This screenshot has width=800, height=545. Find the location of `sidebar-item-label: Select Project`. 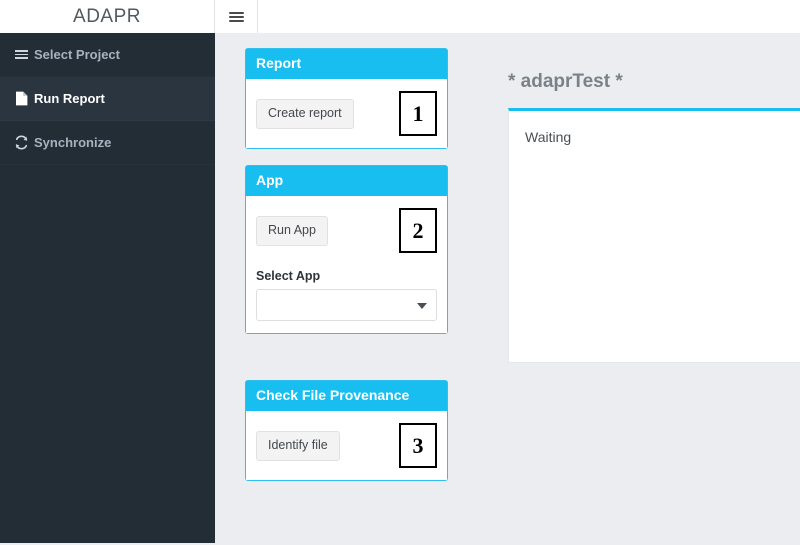

sidebar-item-label: Select Project is located at coordinates (77, 54).